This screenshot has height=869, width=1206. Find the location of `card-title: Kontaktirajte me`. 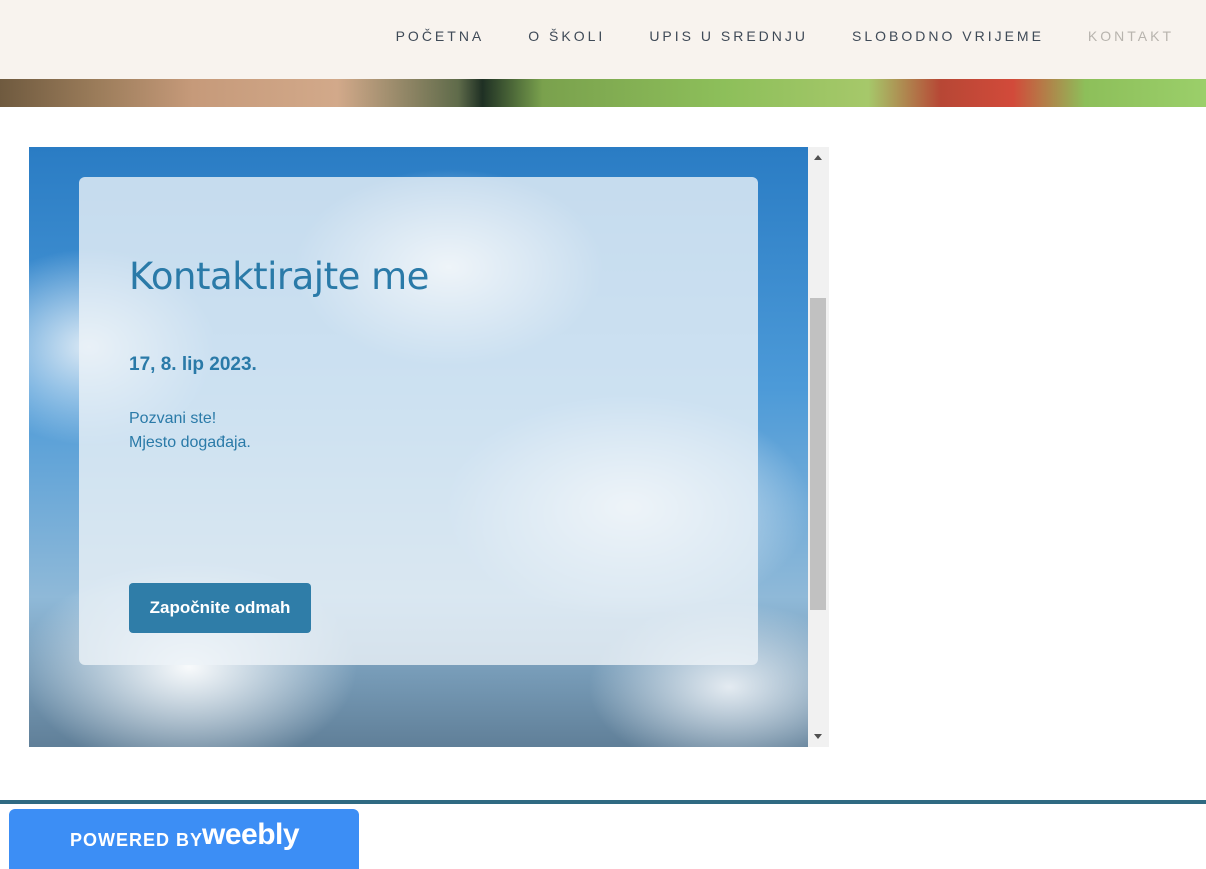

card-title: Kontaktirajte me is located at coordinates (279, 276).